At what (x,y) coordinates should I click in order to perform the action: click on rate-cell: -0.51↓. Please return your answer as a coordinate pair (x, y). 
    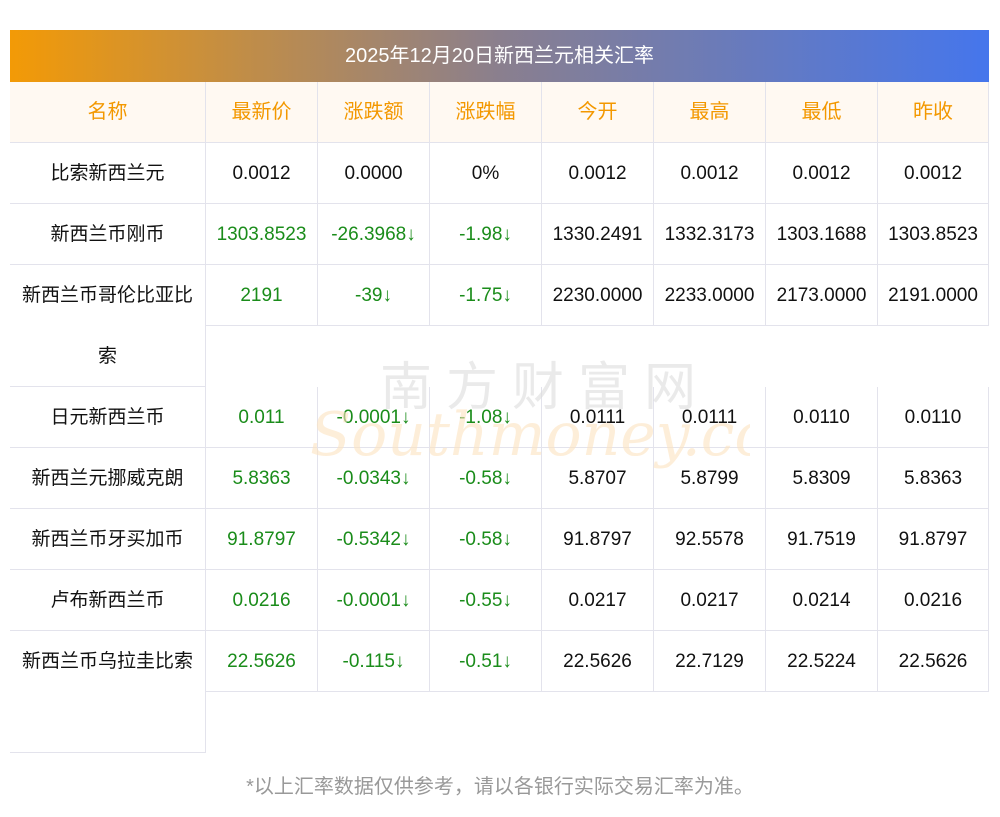
    Looking at the image, I should click on (486, 661).